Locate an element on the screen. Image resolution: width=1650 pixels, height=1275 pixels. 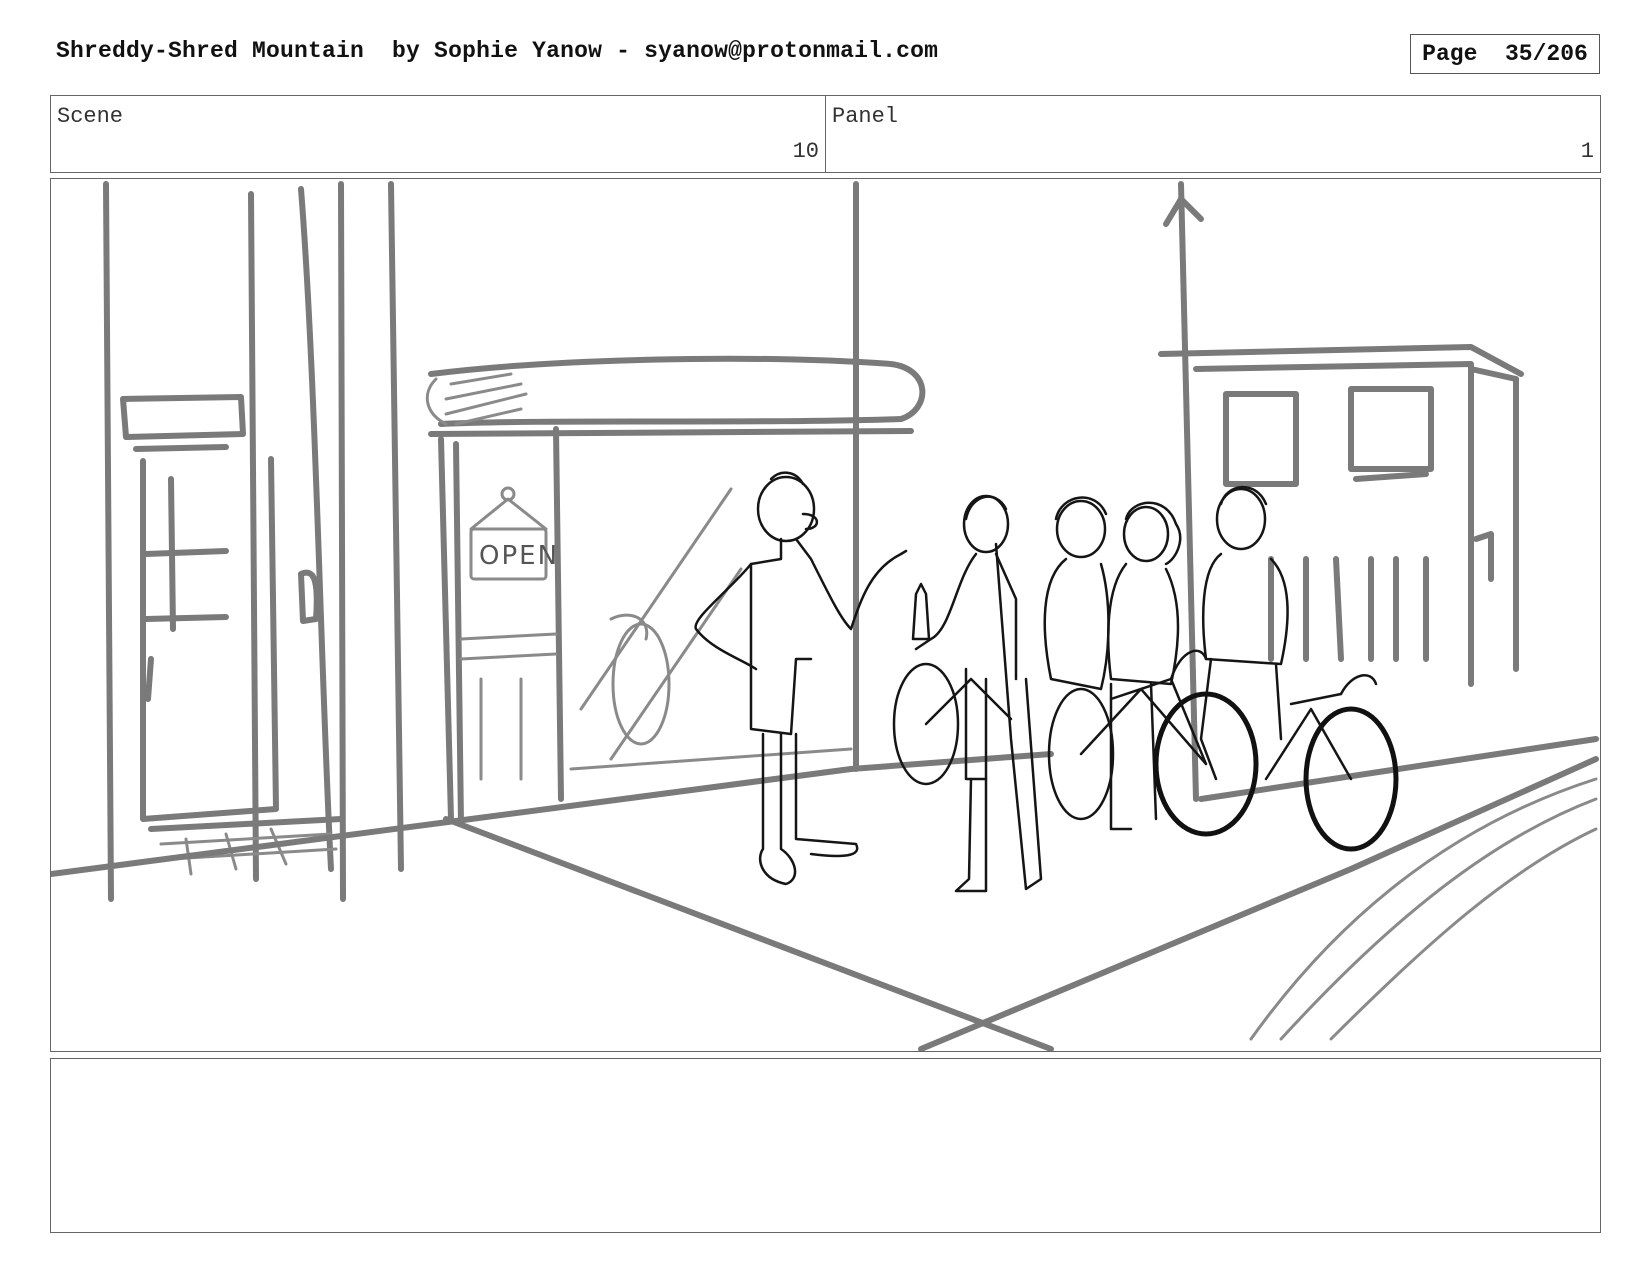
panel-cell: Panel 1 is located at coordinates (1213, 134).